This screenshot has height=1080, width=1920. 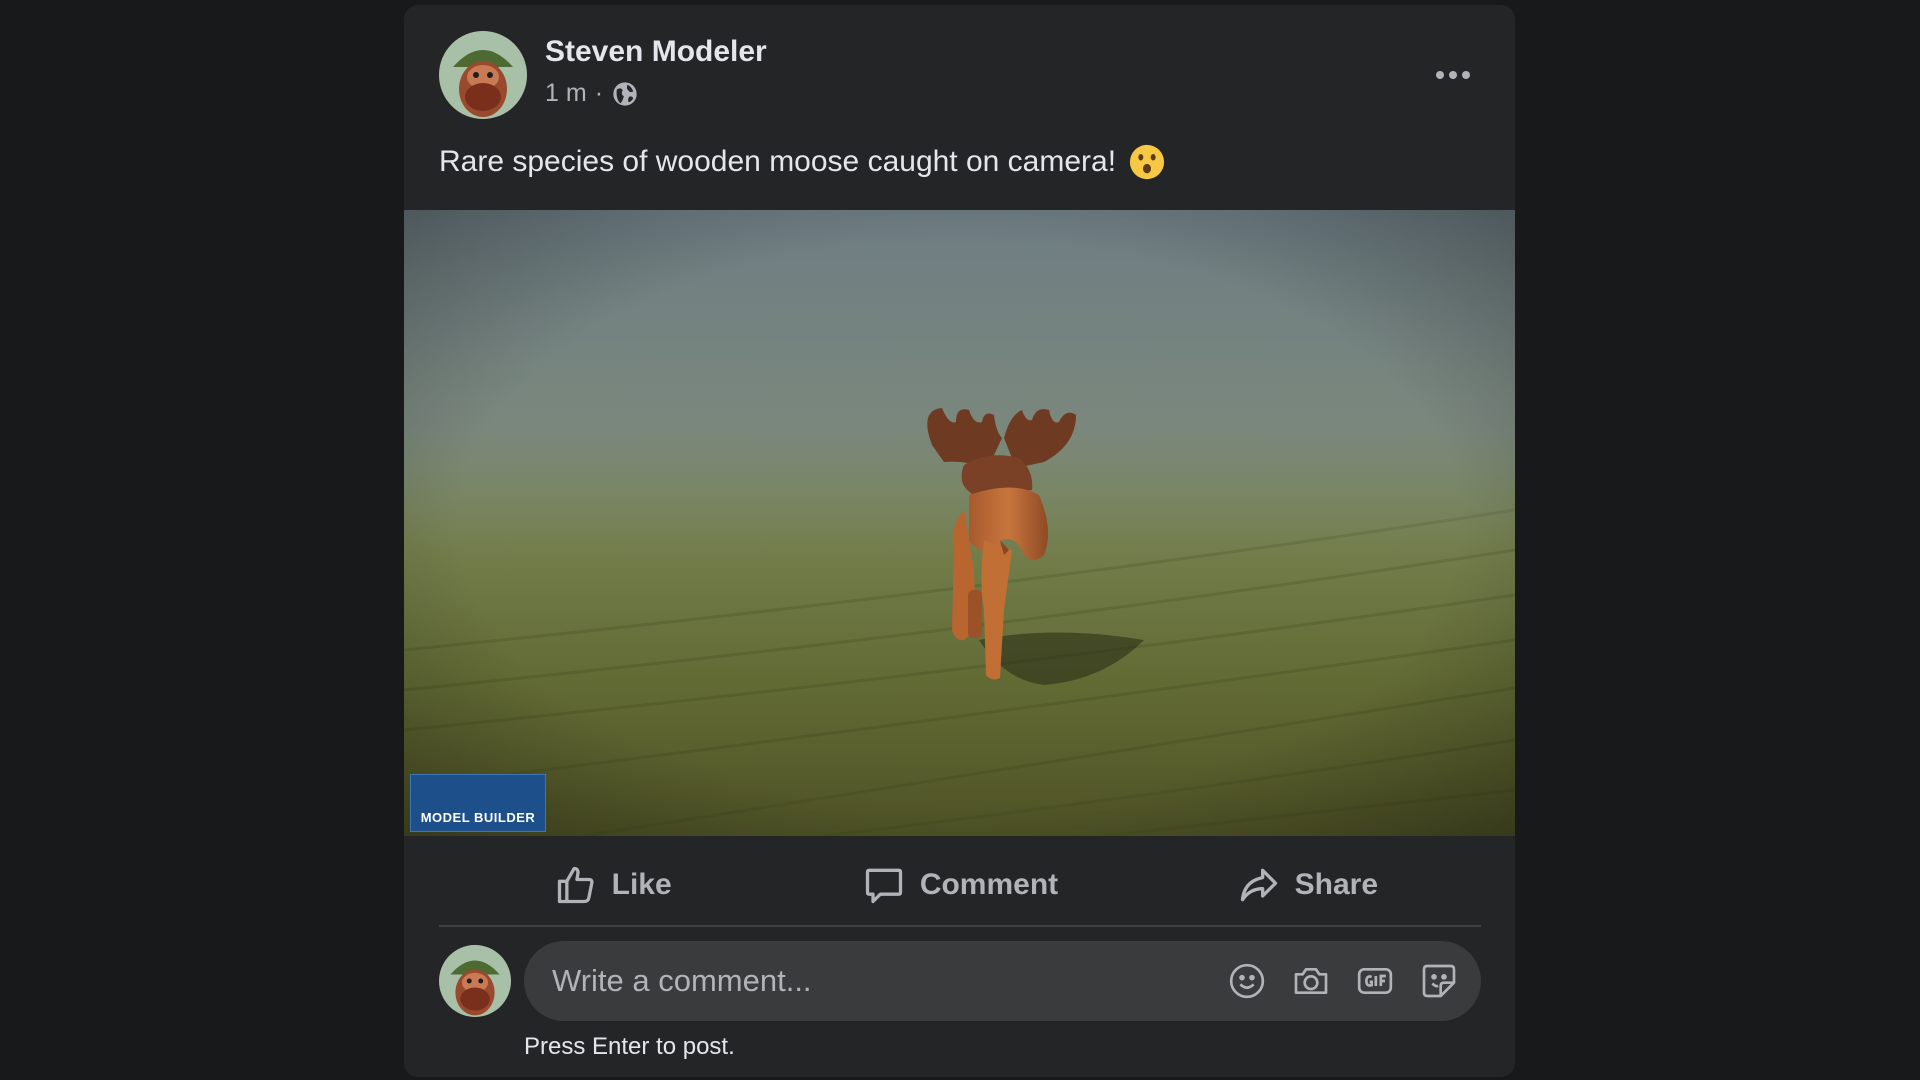 I want to click on author-avatar, so click(x=483, y=75).